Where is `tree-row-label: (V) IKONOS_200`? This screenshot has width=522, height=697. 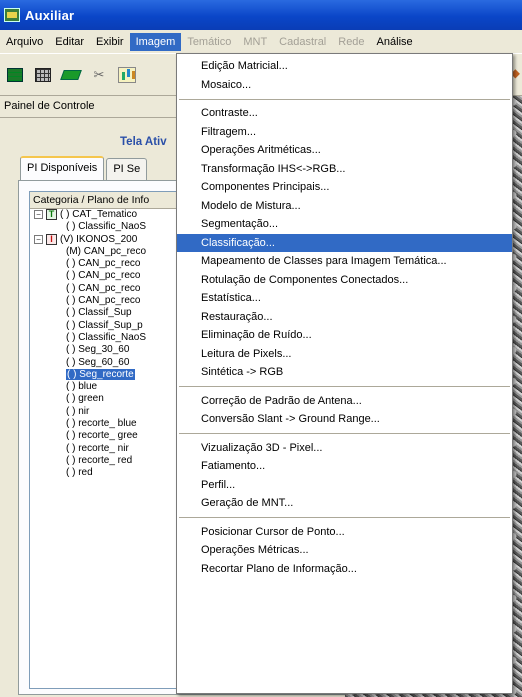 tree-row-label: (V) IKONOS_200 is located at coordinates (99, 239).